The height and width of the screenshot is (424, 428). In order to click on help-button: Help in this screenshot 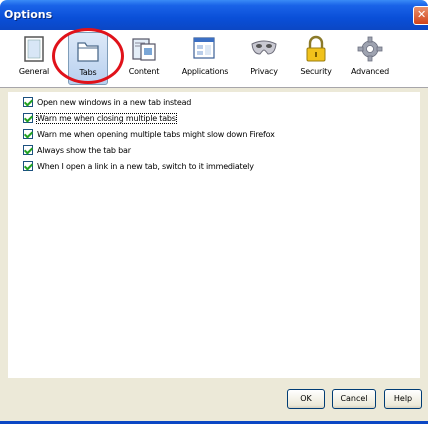, I will do `click(403, 399)`.